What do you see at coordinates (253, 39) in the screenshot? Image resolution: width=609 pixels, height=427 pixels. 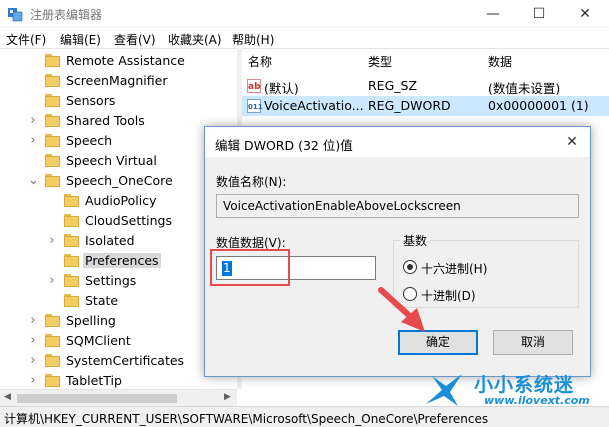 I see `menu-help: 帮助(H)` at bounding box center [253, 39].